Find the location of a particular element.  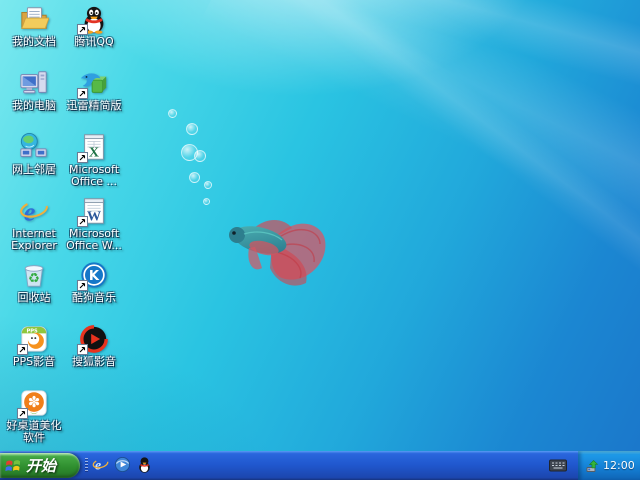

system-tray: 12:00 is located at coordinates (609, 465).